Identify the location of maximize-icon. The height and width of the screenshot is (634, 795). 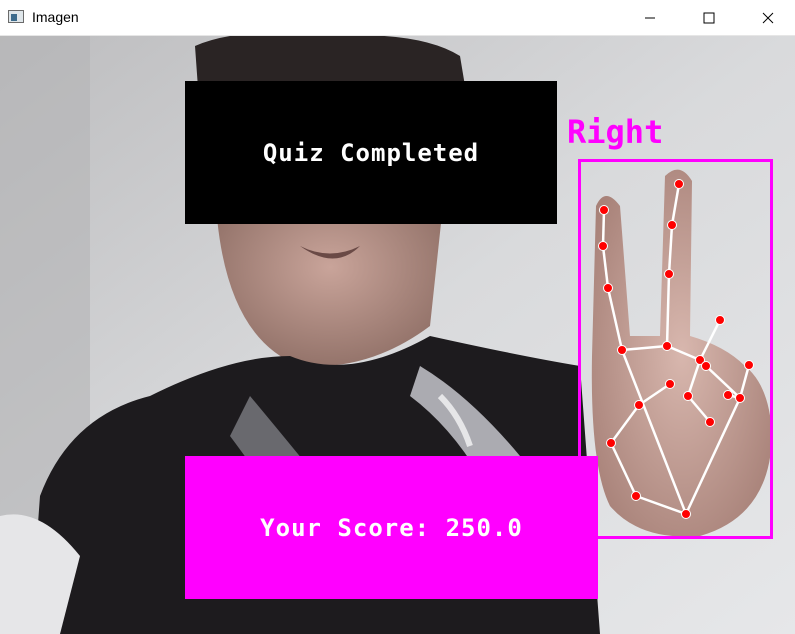
(709, 17).